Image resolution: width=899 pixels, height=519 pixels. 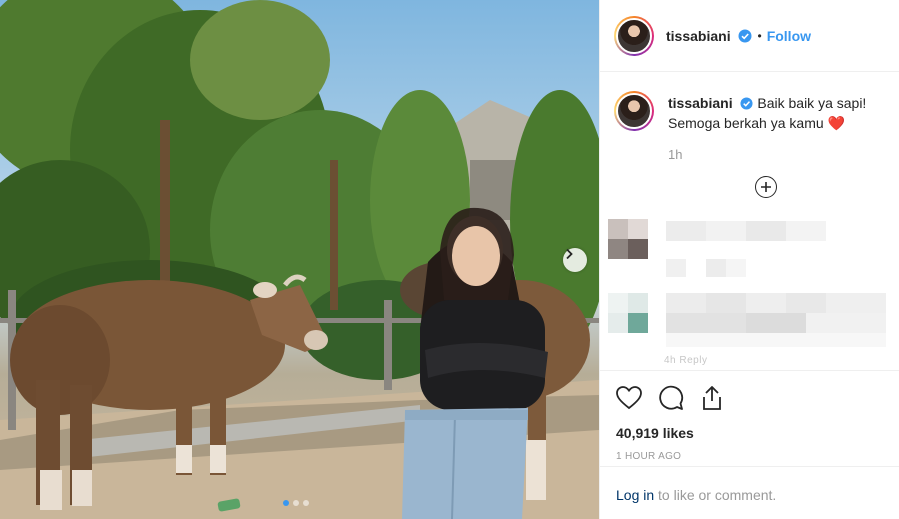 I want to click on login-prompt-text: to like or comment., so click(x=715, y=495).